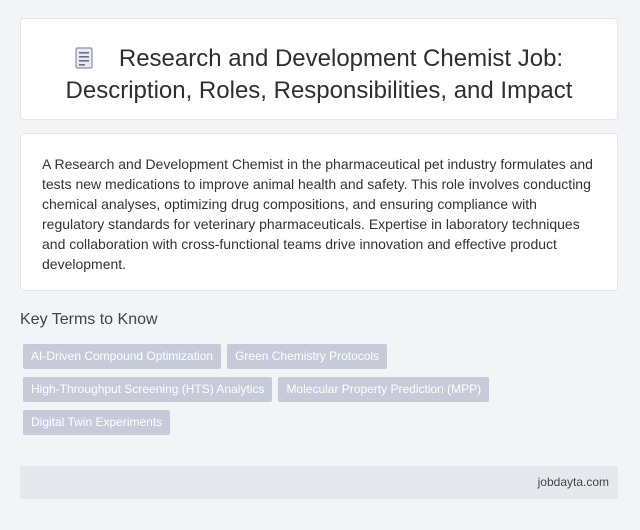  Describe the element at coordinates (319, 482) in the screenshot. I see `footer: jobdayta.com` at that location.